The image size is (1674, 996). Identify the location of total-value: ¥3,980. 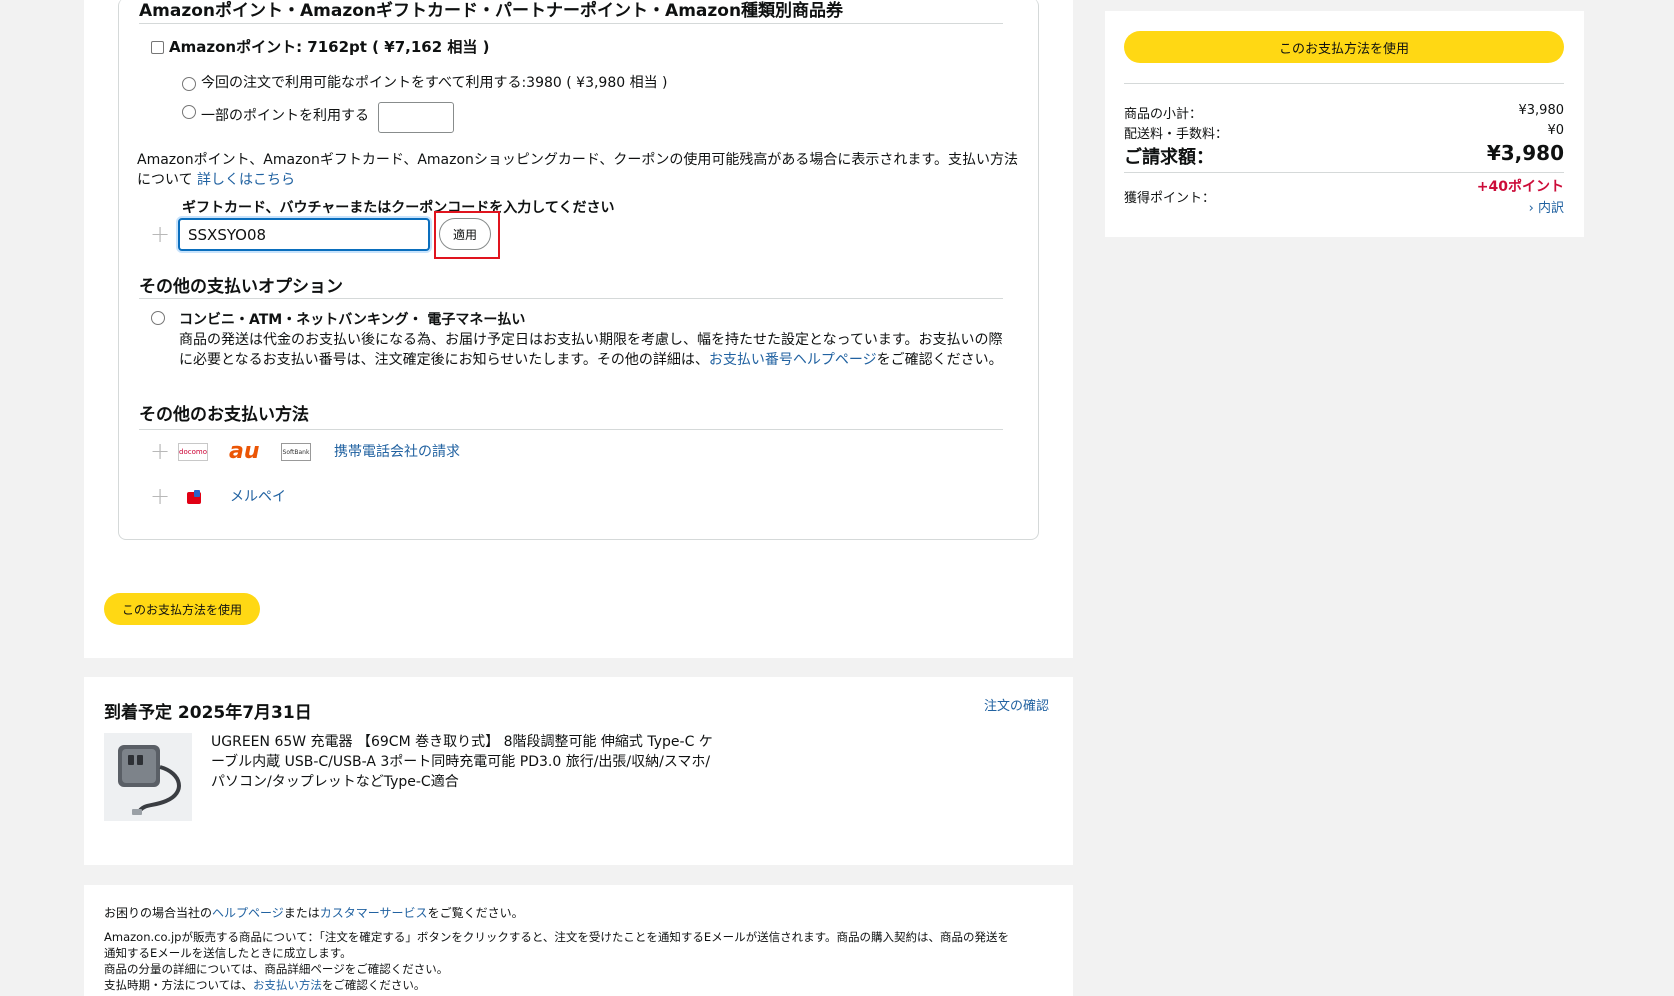
(1525, 153).